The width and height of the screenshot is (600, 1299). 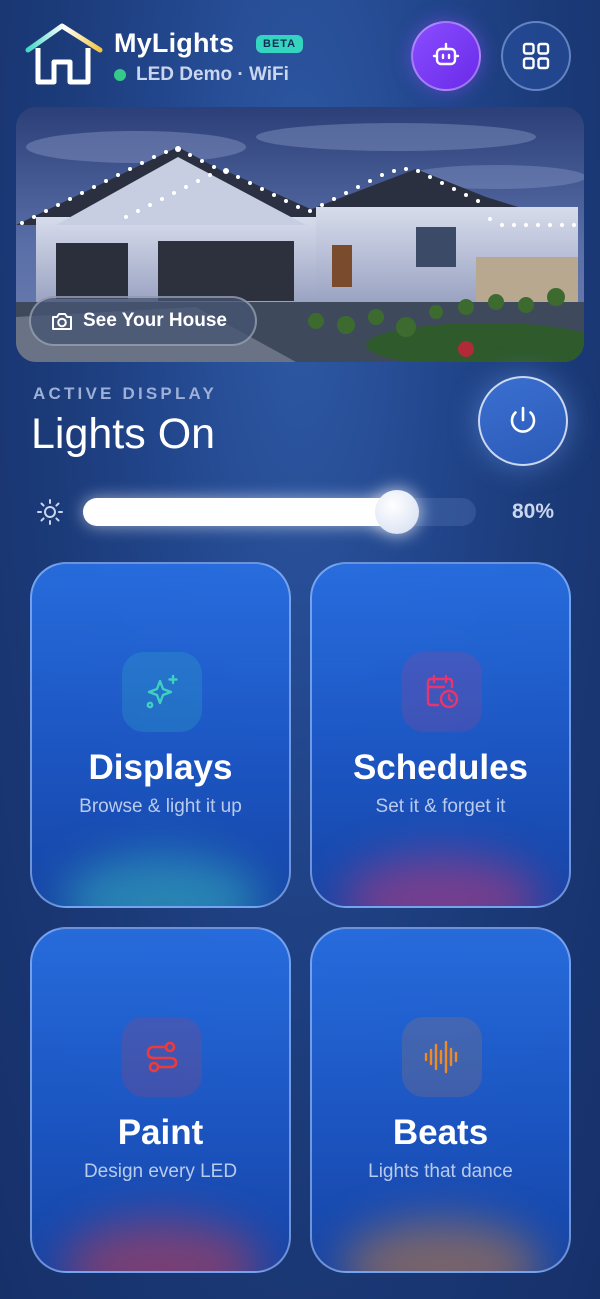 What do you see at coordinates (160, 1132) in the screenshot?
I see `paint-title: Paint` at bounding box center [160, 1132].